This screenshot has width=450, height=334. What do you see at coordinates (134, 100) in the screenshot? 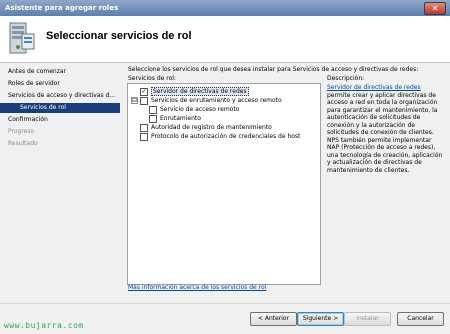
I see `collapse-expander-icon: ⊟` at bounding box center [134, 100].